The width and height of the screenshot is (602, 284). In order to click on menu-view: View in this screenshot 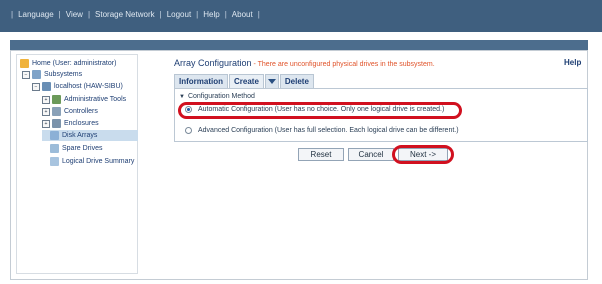, I will do `click(74, 14)`.